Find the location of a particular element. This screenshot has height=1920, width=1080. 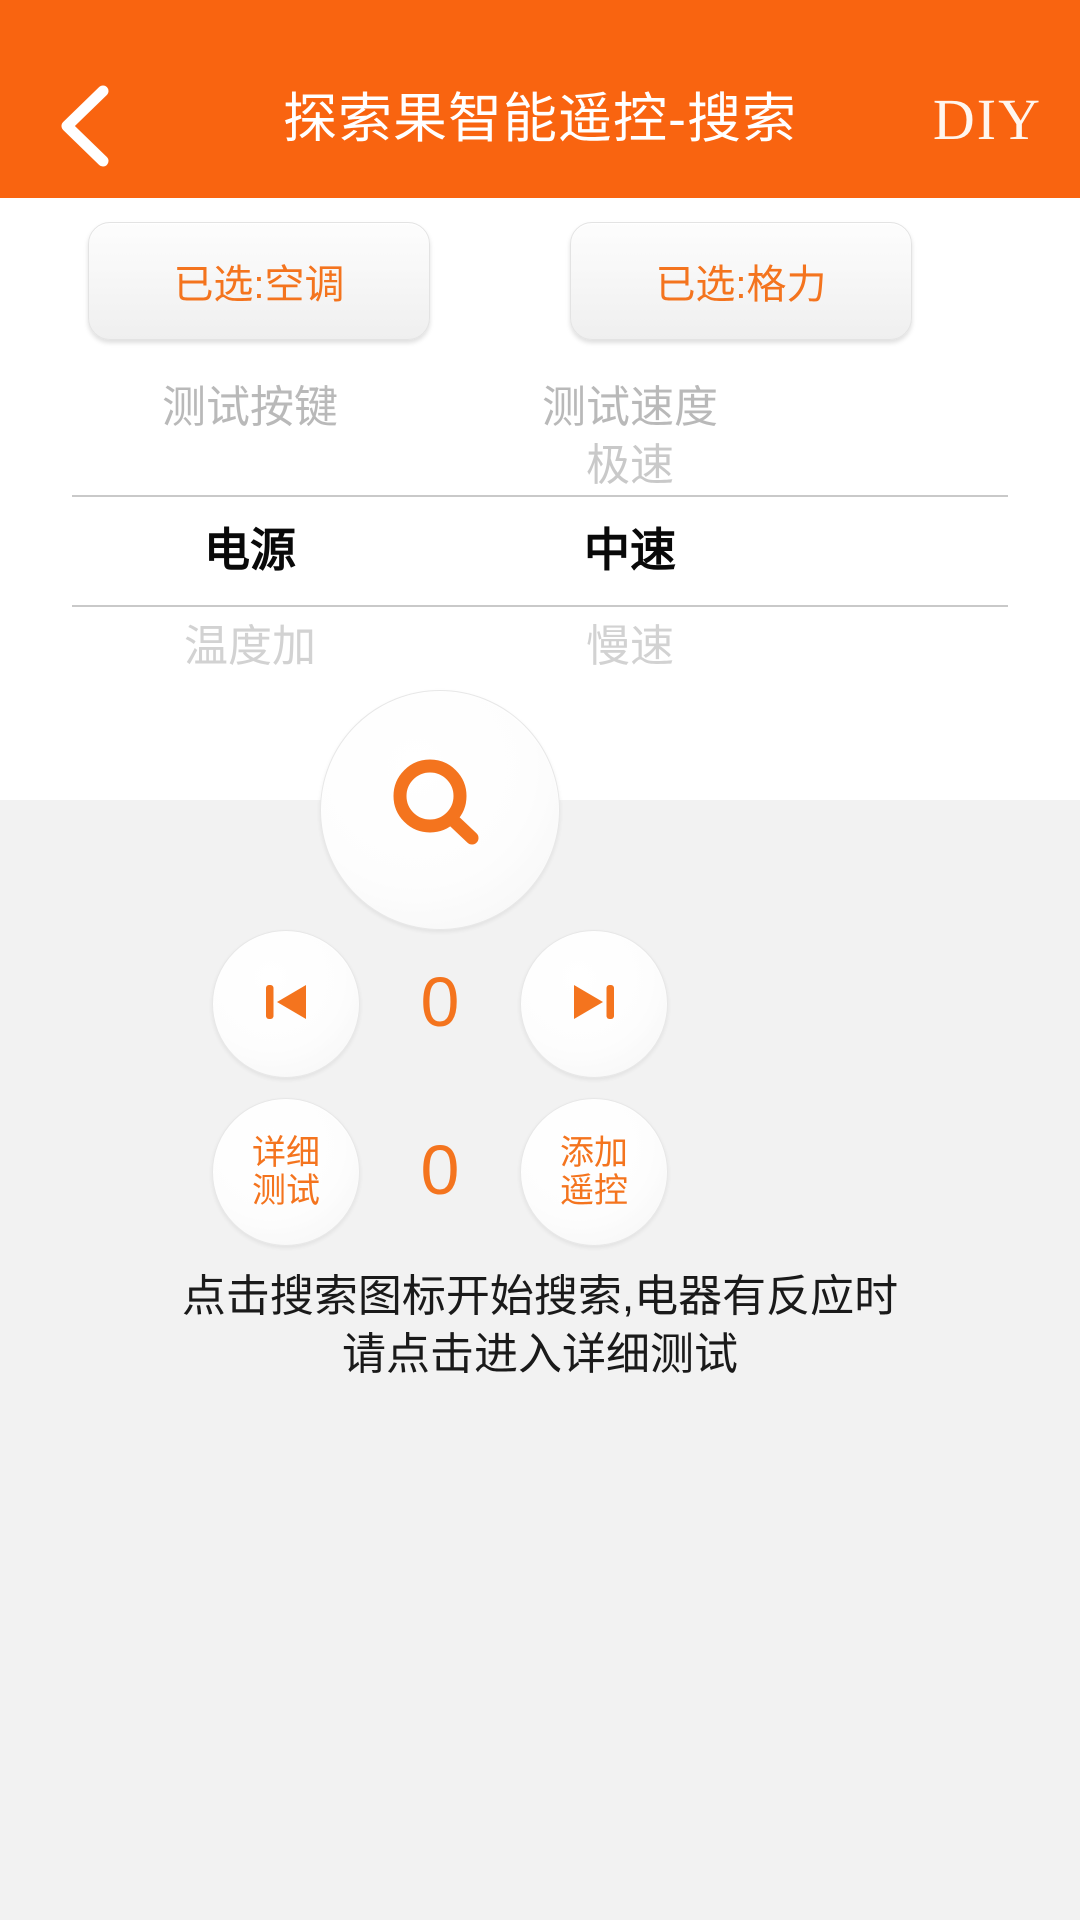

search-counter-bottom: 0 is located at coordinates (440, 1170).